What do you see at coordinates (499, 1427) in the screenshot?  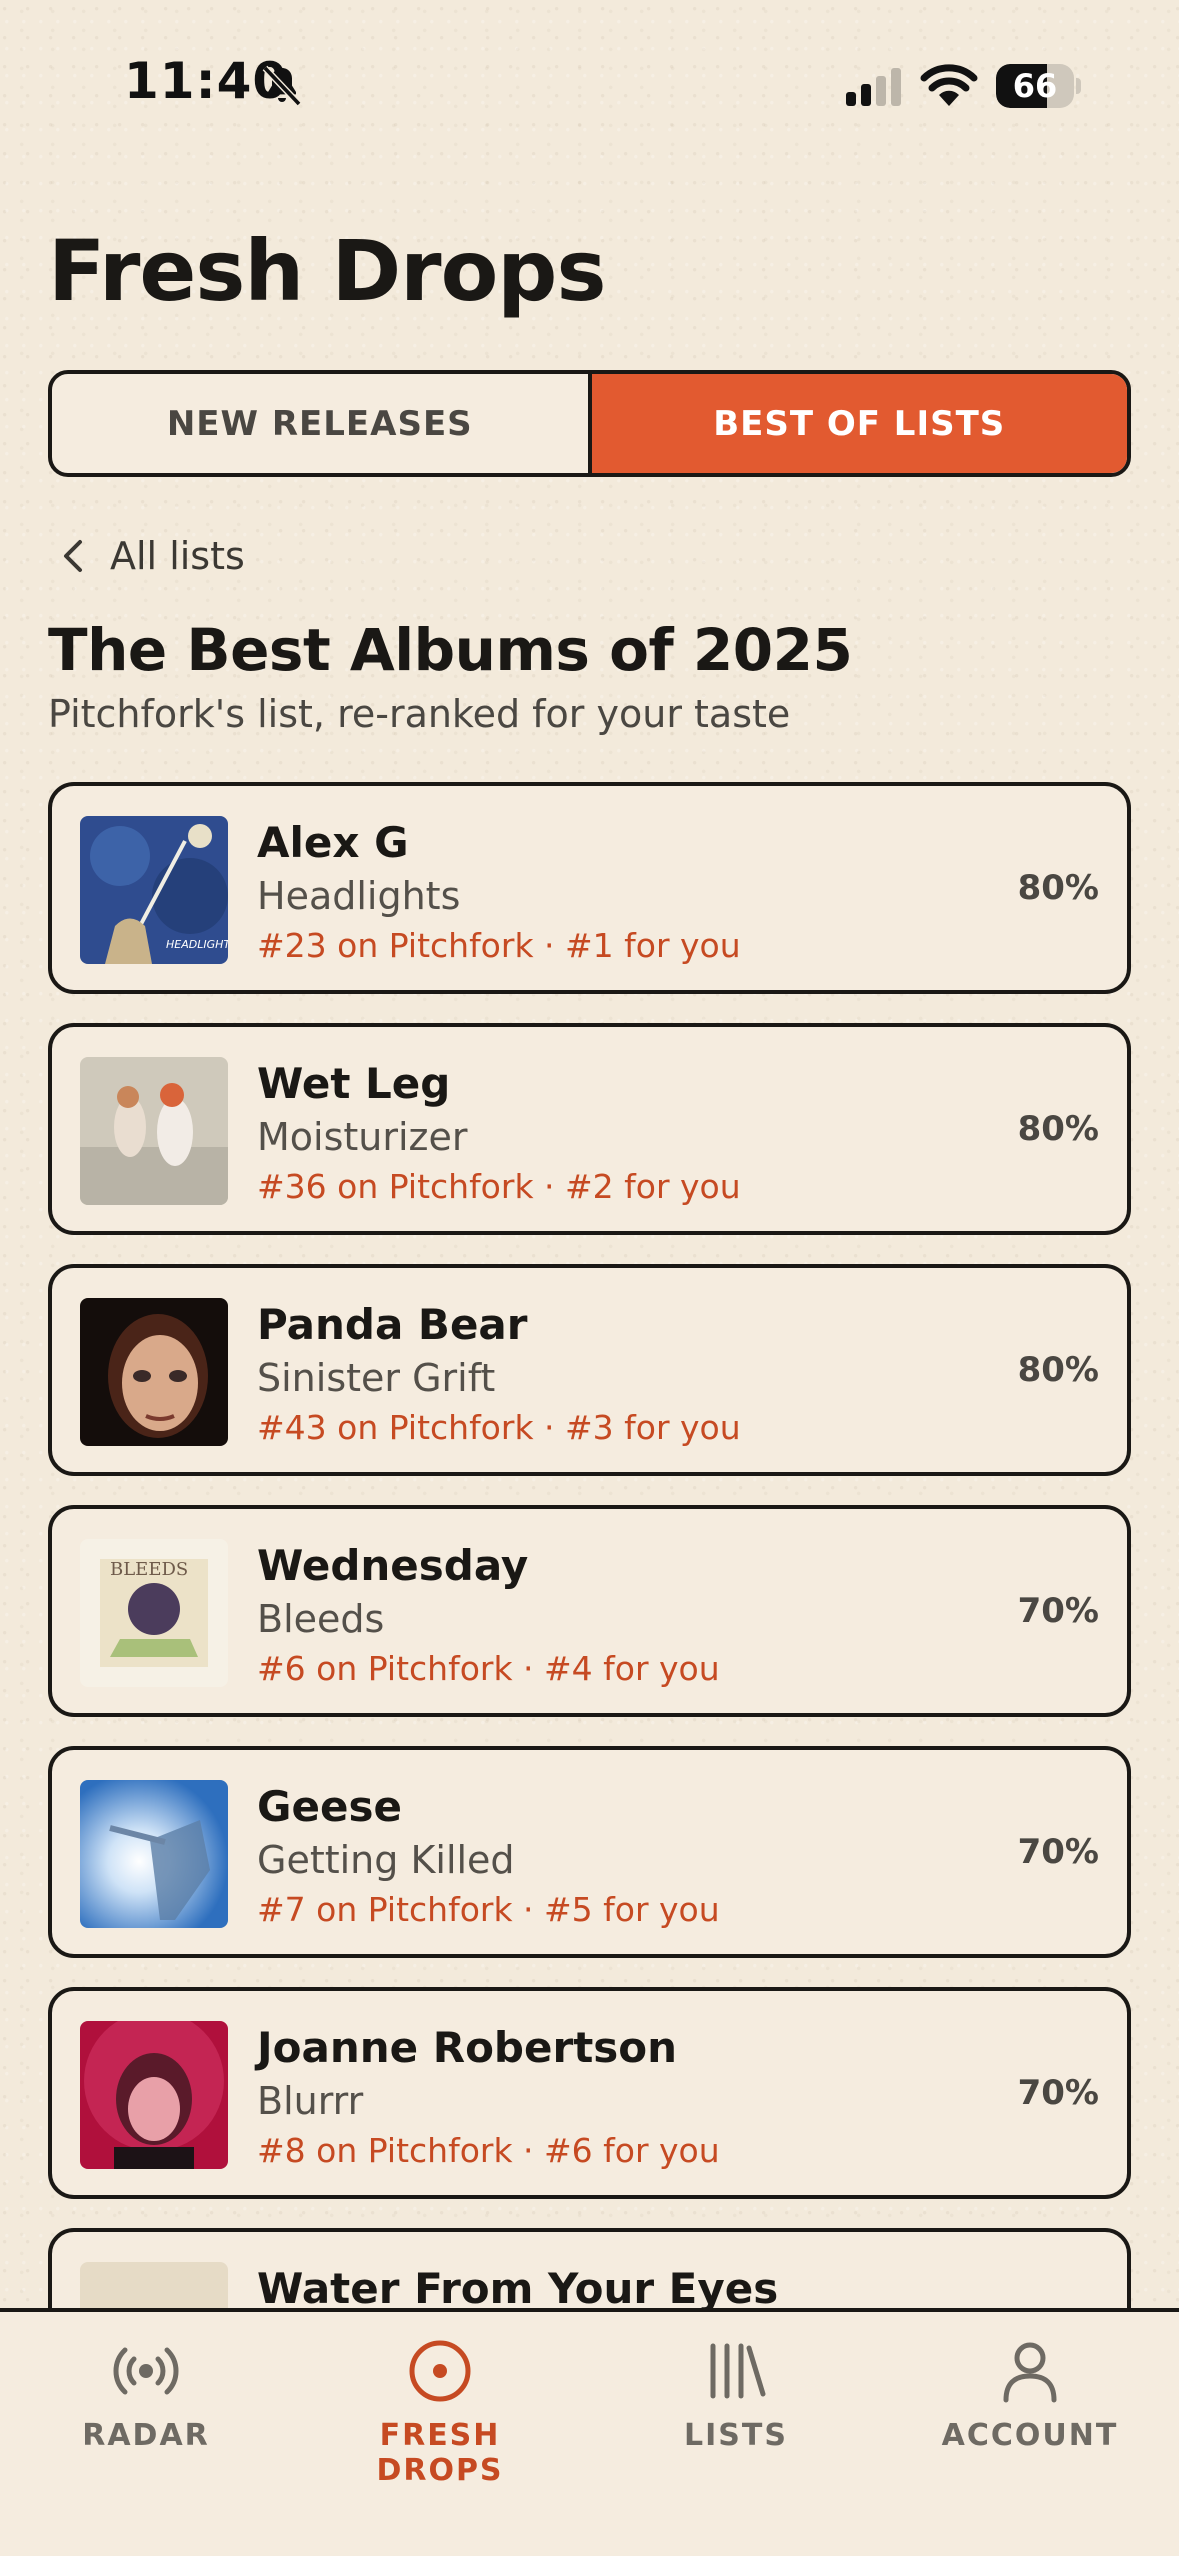 I see `album-rank: #43 on Pitchfork · #3 for you` at bounding box center [499, 1427].